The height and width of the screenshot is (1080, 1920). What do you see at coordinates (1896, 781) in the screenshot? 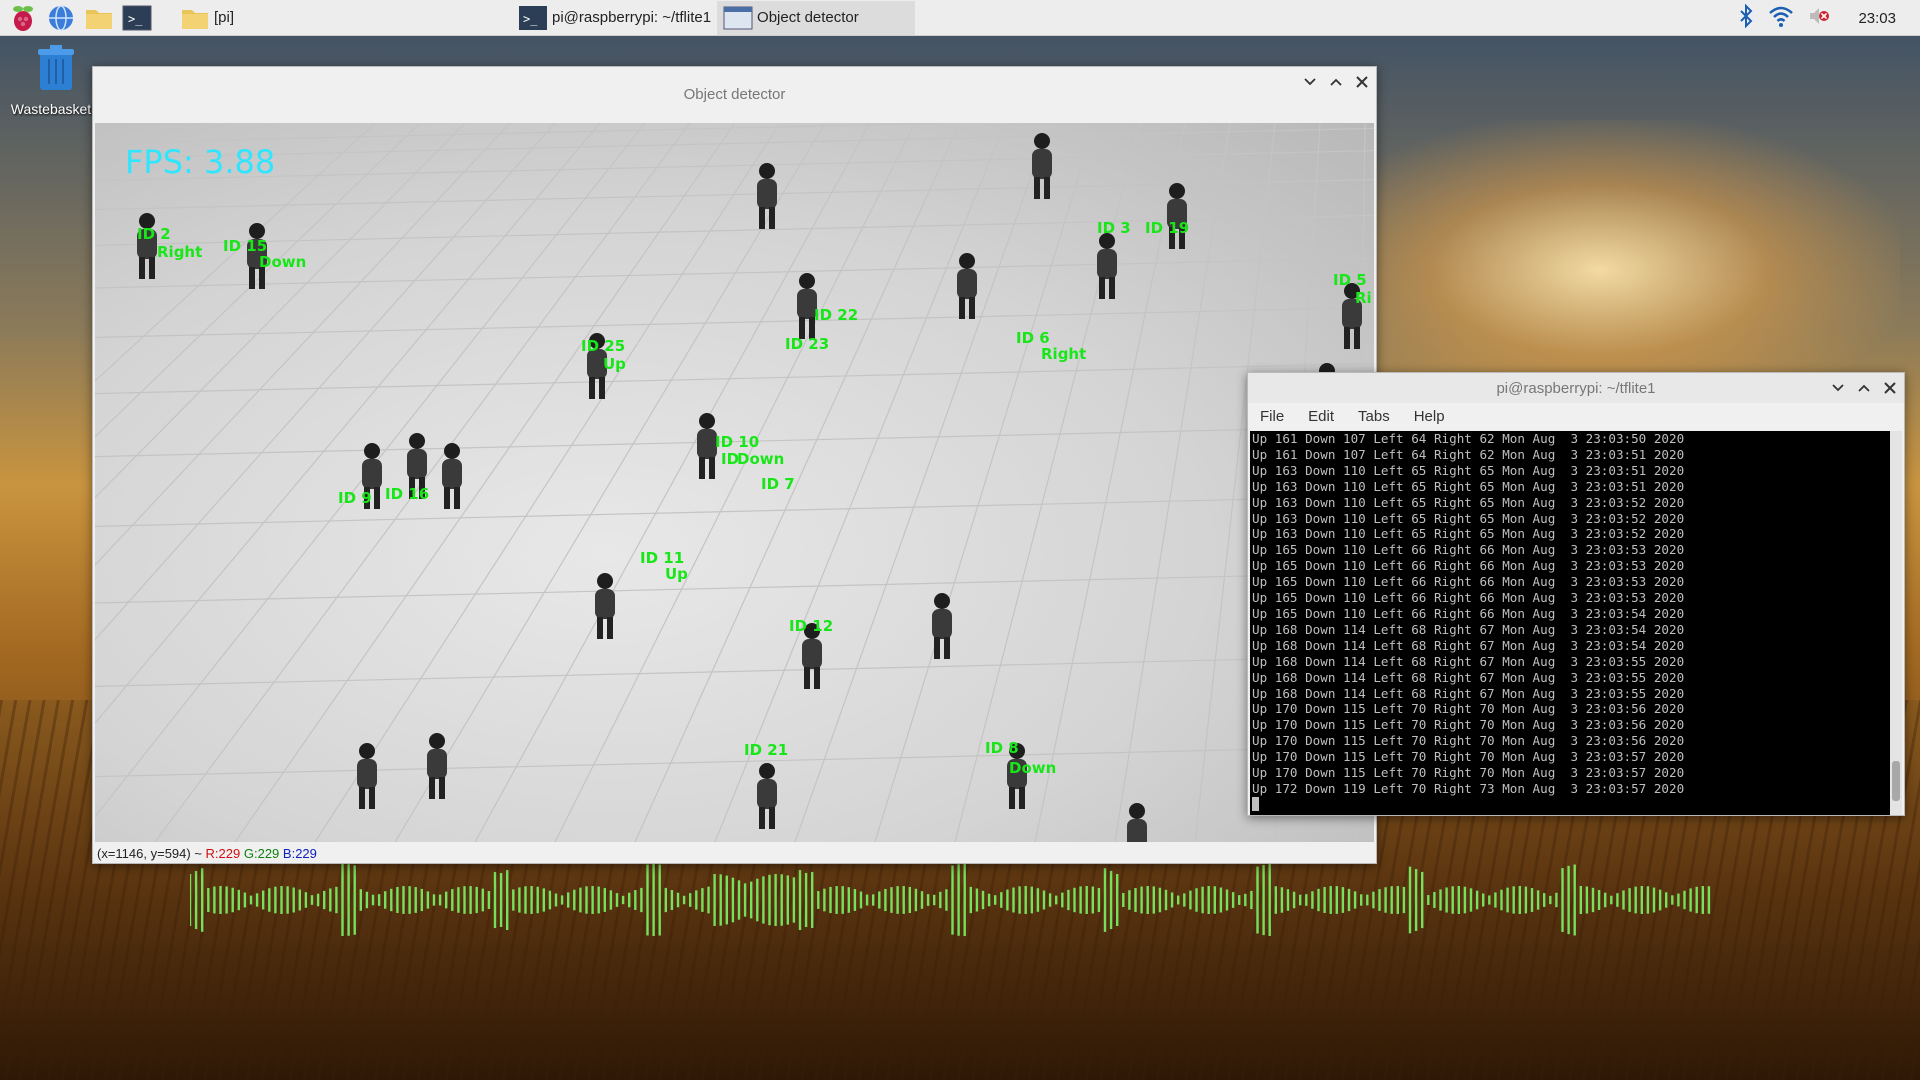
I see `scrollbar-thumb` at bounding box center [1896, 781].